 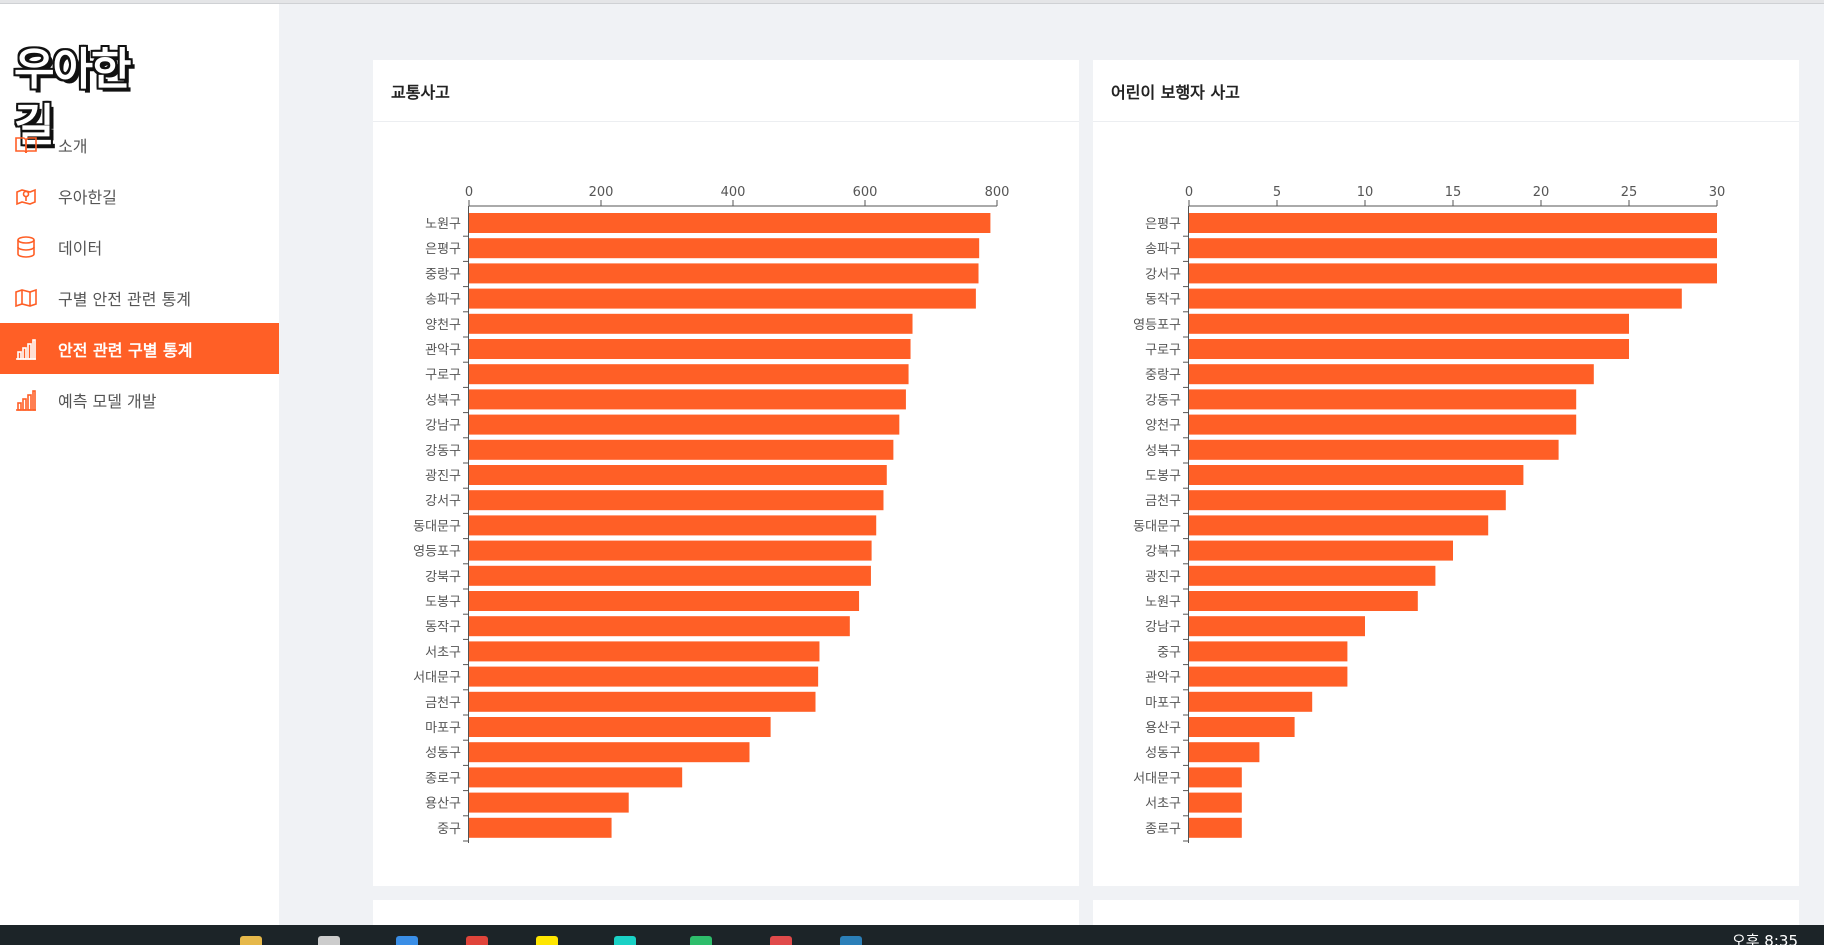 I want to click on taskbar-clock: 오후 8:35, so click(x=1764, y=938).